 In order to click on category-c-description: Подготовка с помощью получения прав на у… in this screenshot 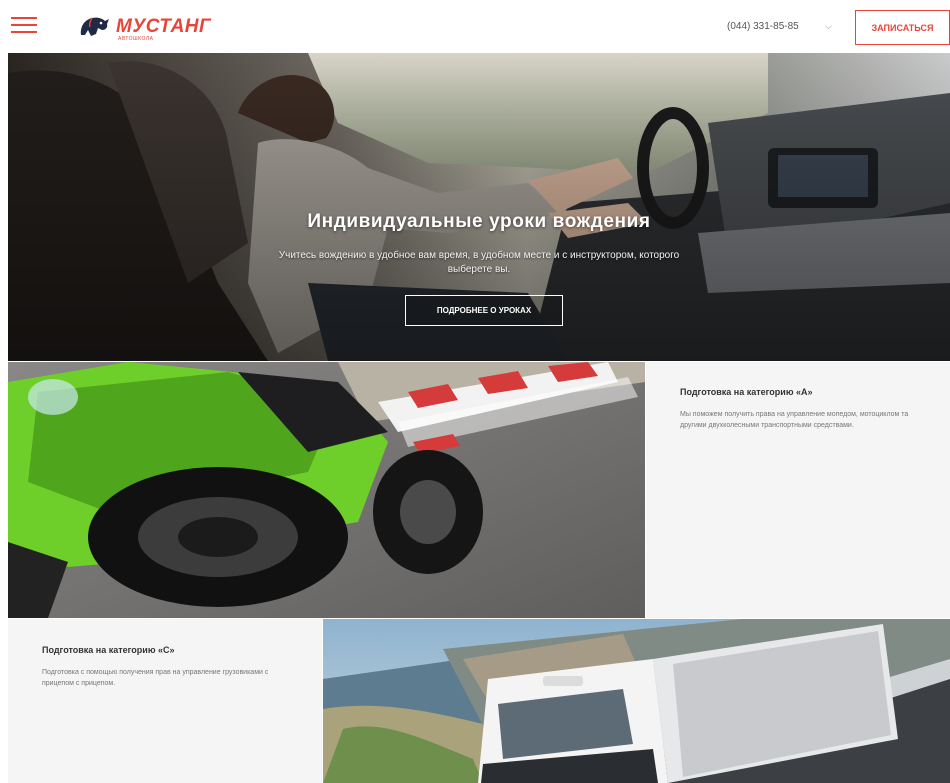, I will do `click(155, 678)`.